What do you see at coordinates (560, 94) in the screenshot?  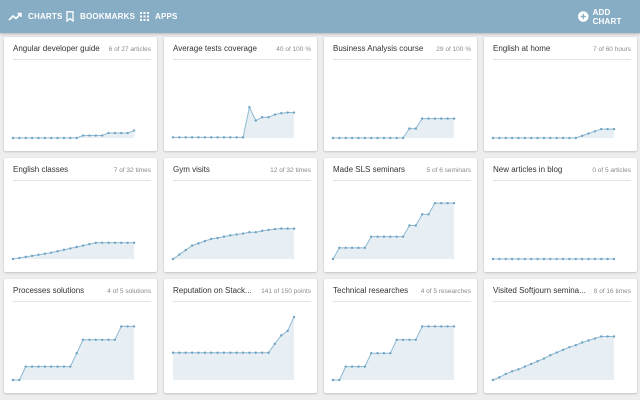 I see `chart-card: English at home 7 of 60 hours` at bounding box center [560, 94].